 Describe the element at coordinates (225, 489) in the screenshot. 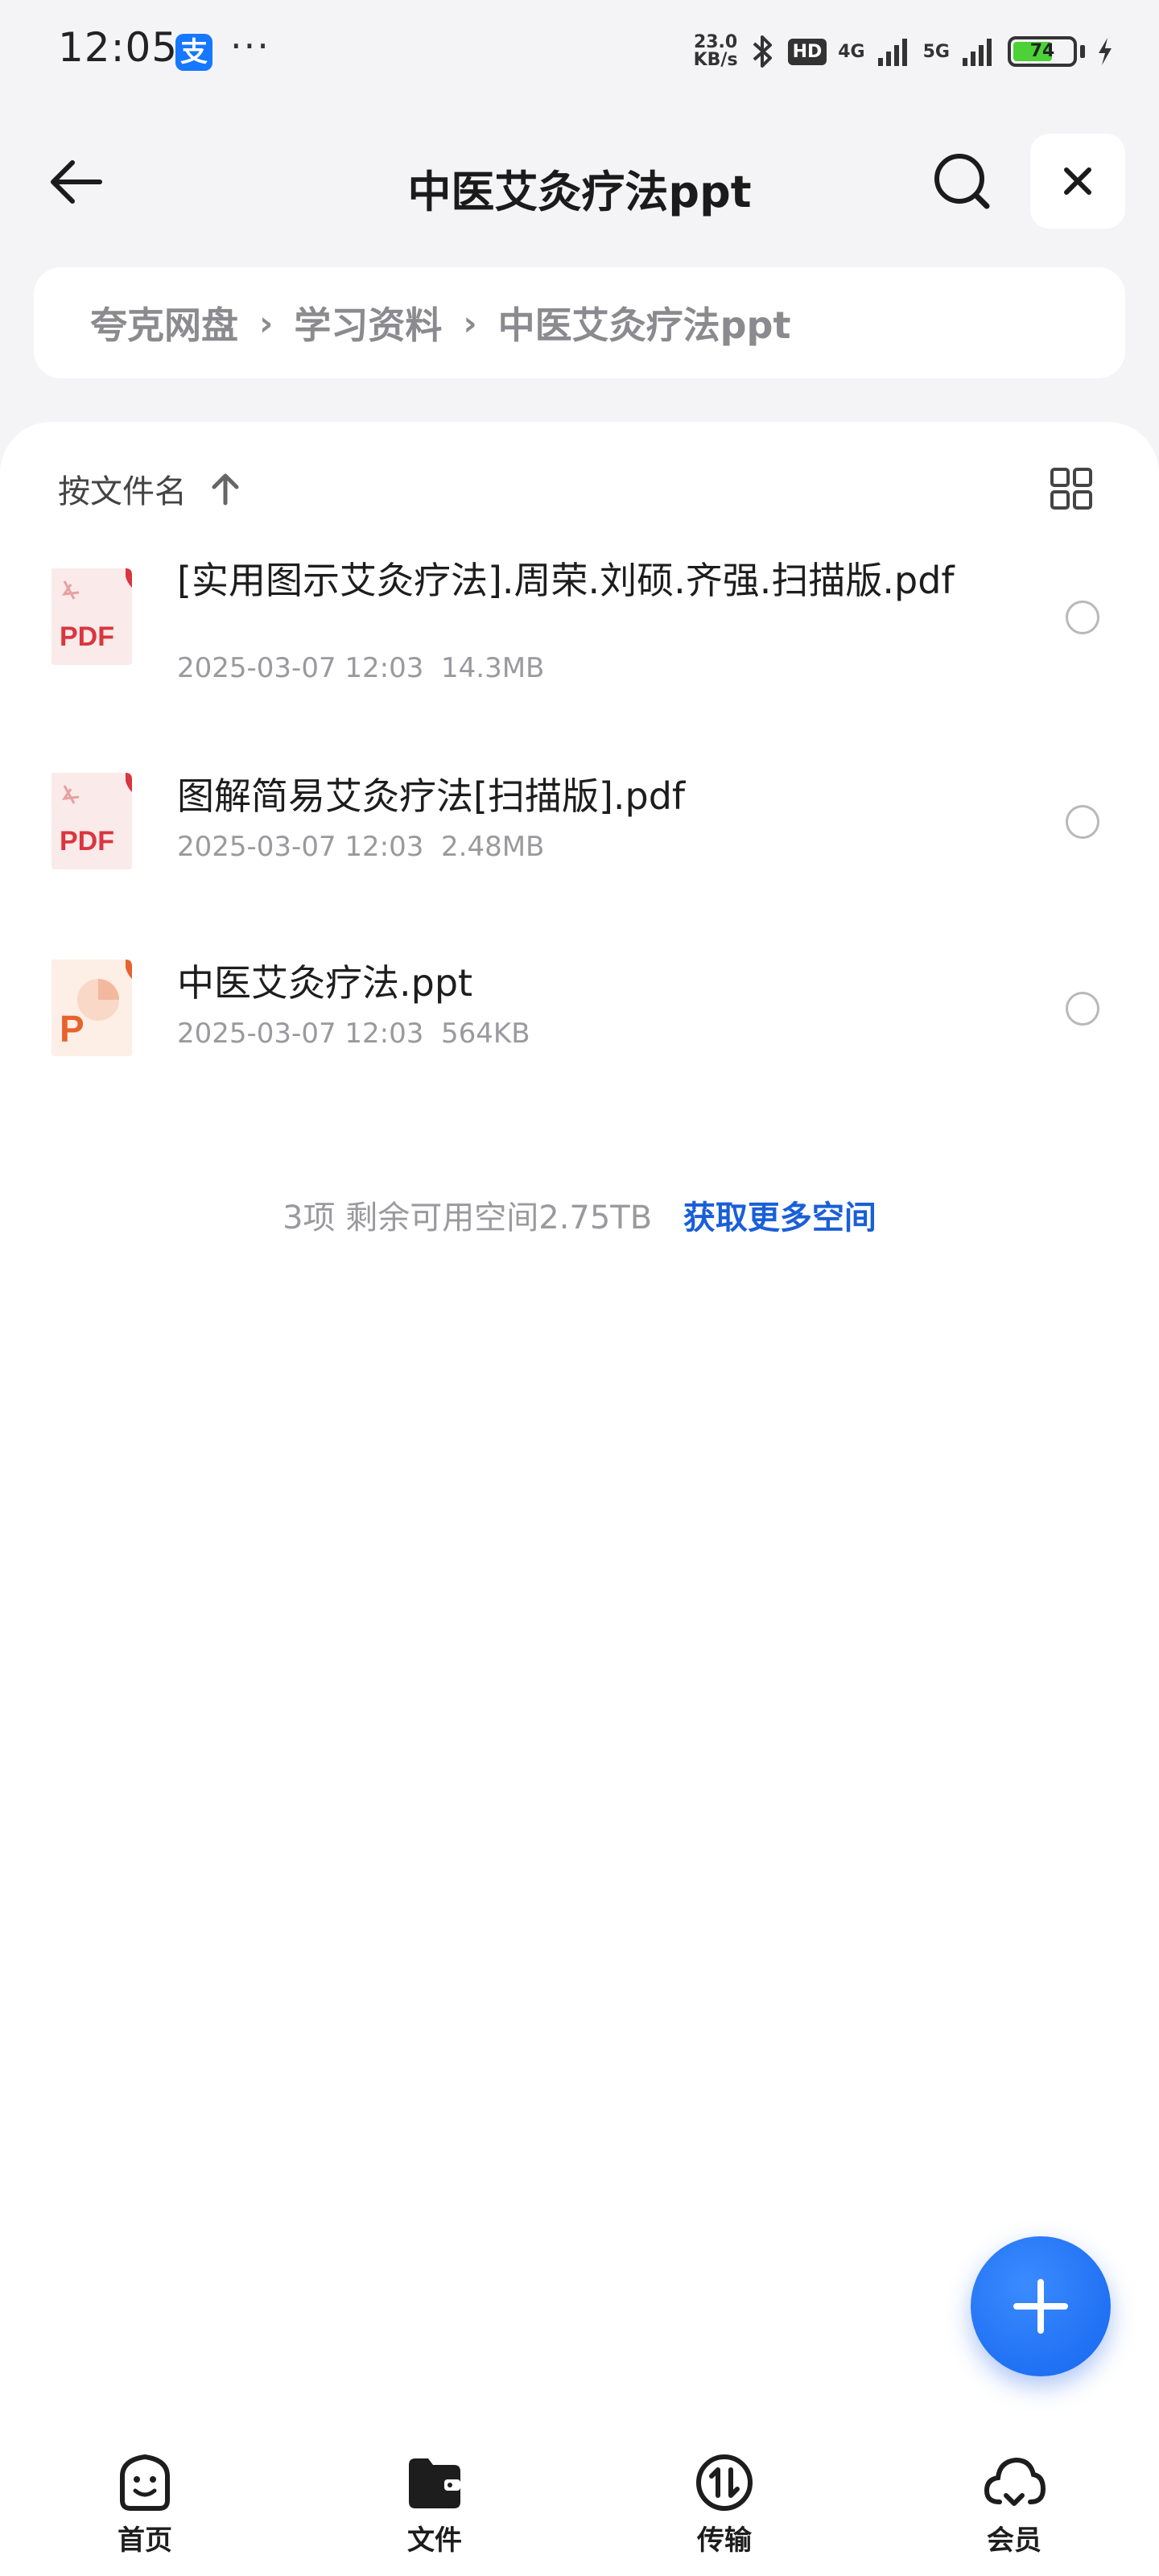

I see `arrow-up-icon` at that location.